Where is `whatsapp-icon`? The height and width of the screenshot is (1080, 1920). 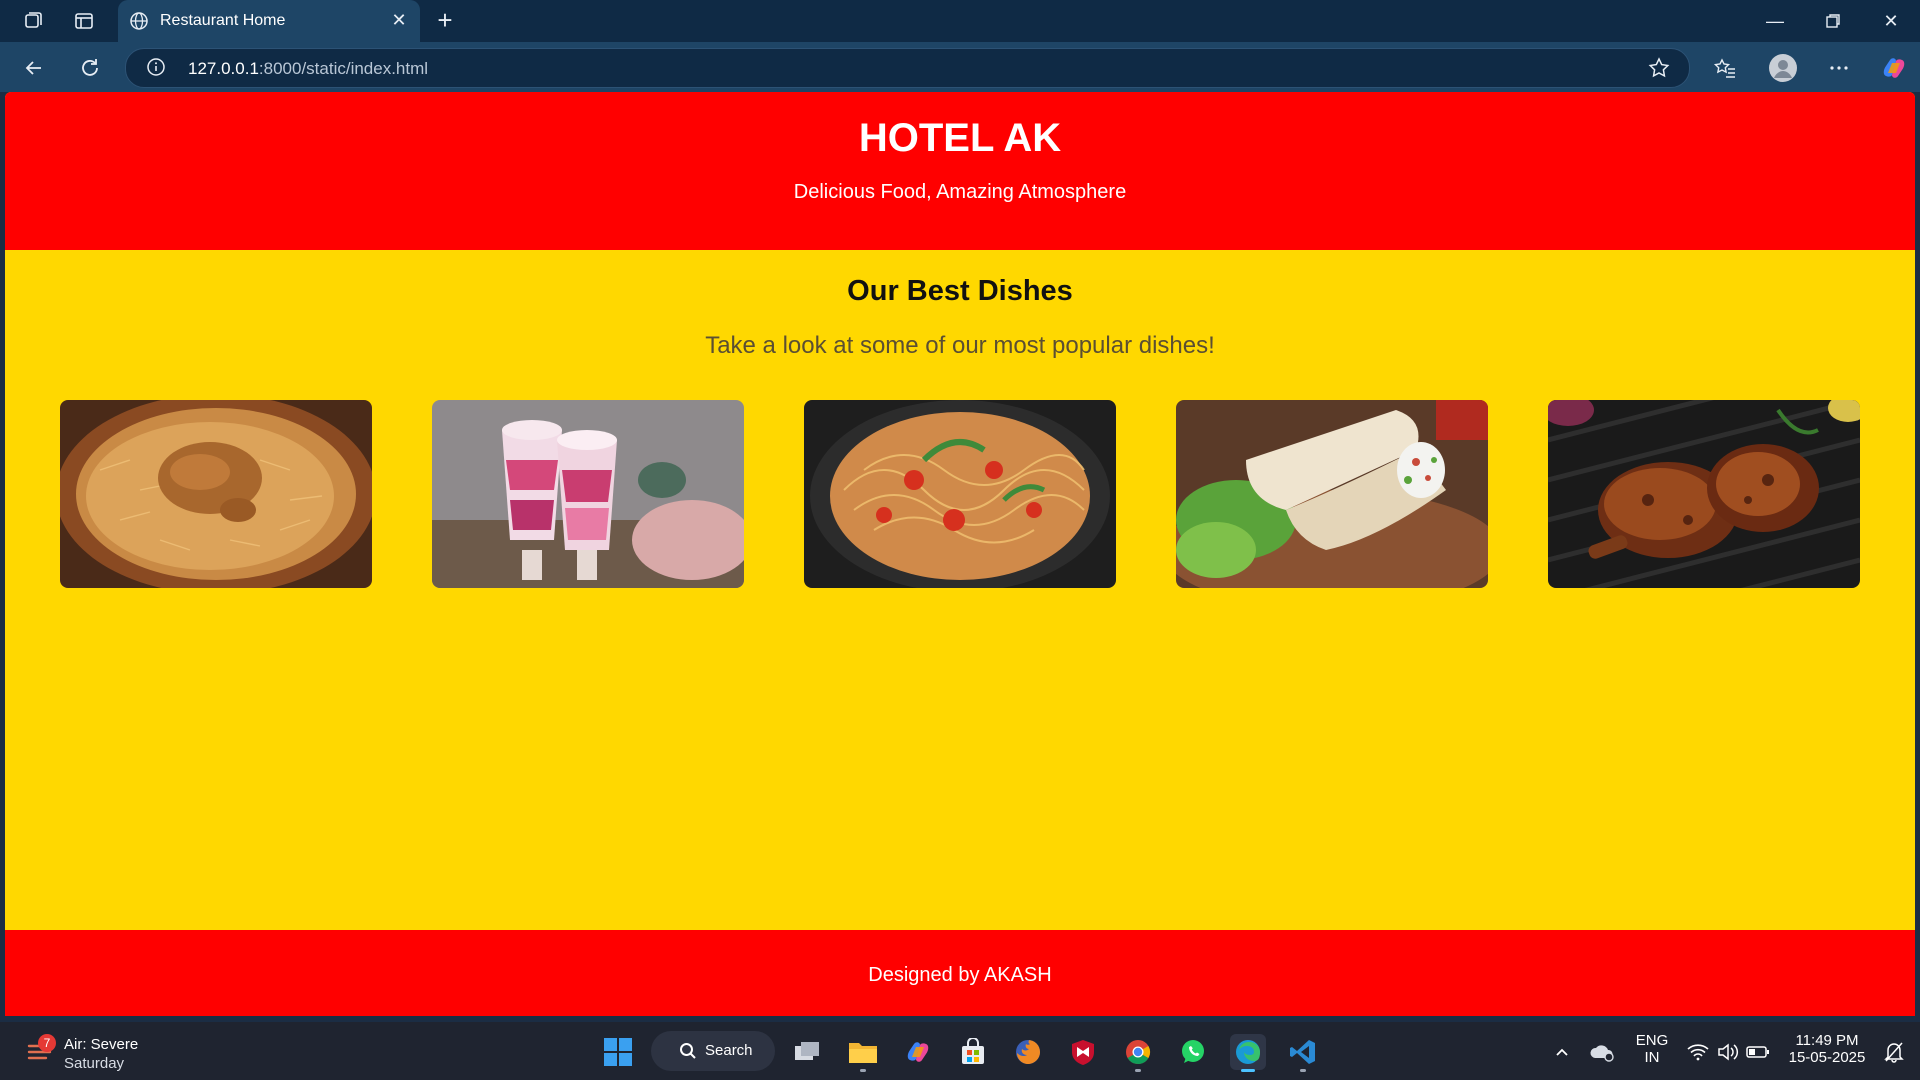 whatsapp-icon is located at coordinates (1193, 1052).